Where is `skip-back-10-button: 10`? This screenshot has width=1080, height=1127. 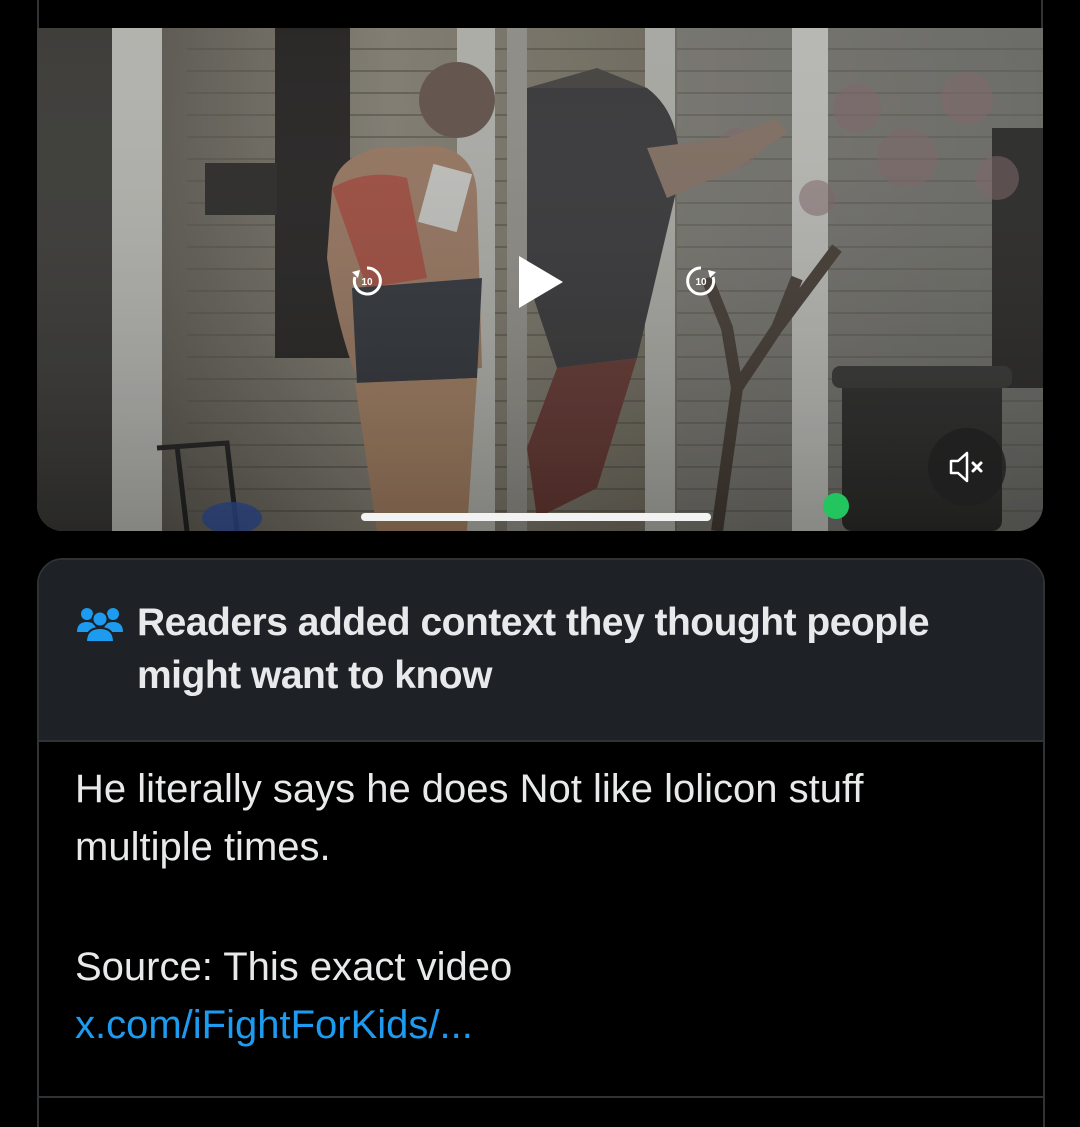 skip-back-10-button: 10 is located at coordinates (367, 281).